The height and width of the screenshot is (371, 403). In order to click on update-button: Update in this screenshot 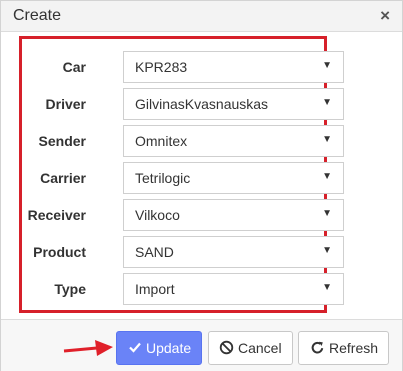, I will do `click(159, 348)`.